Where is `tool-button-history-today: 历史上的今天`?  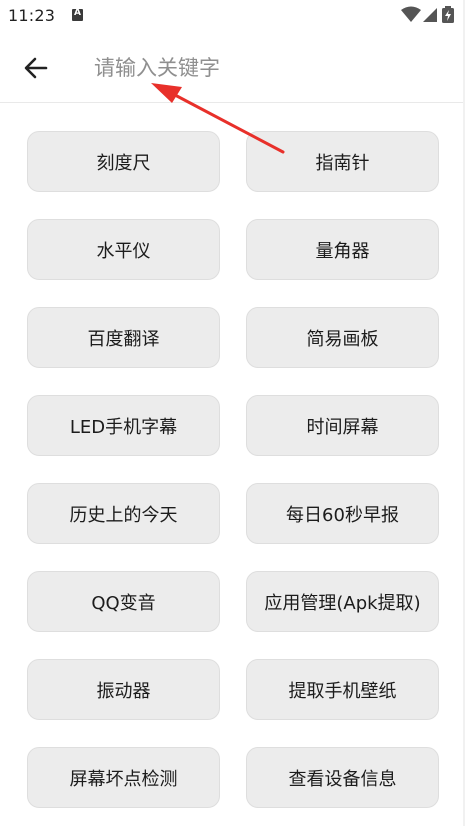 tool-button-history-today: 历史上的今天 is located at coordinates (123, 513).